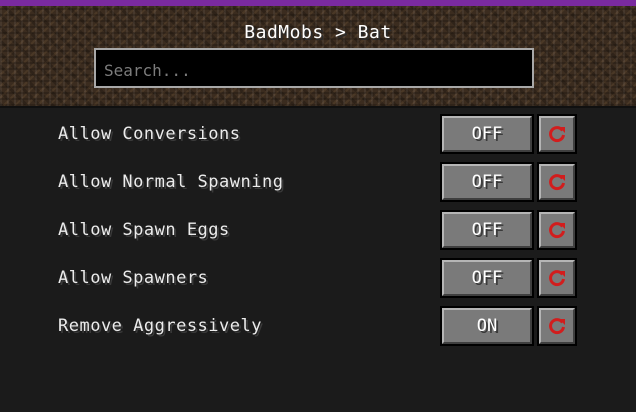 The width and height of the screenshot is (636, 412). Describe the element at coordinates (318, 230) in the screenshot. I see `setting-row-allow-spawn-eggs: Allow Spawn Eggs OFF` at that location.